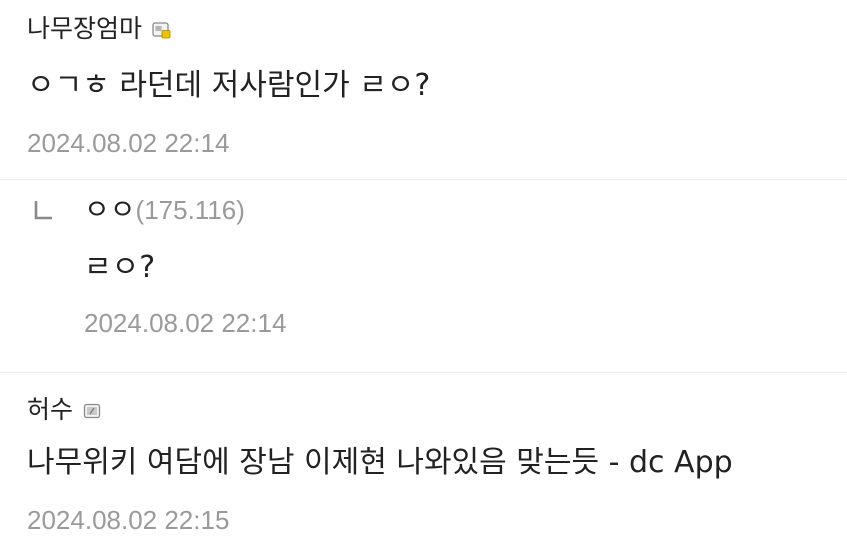 This screenshot has height=557, width=847. I want to click on comment-nickname: 허수, so click(50, 410).